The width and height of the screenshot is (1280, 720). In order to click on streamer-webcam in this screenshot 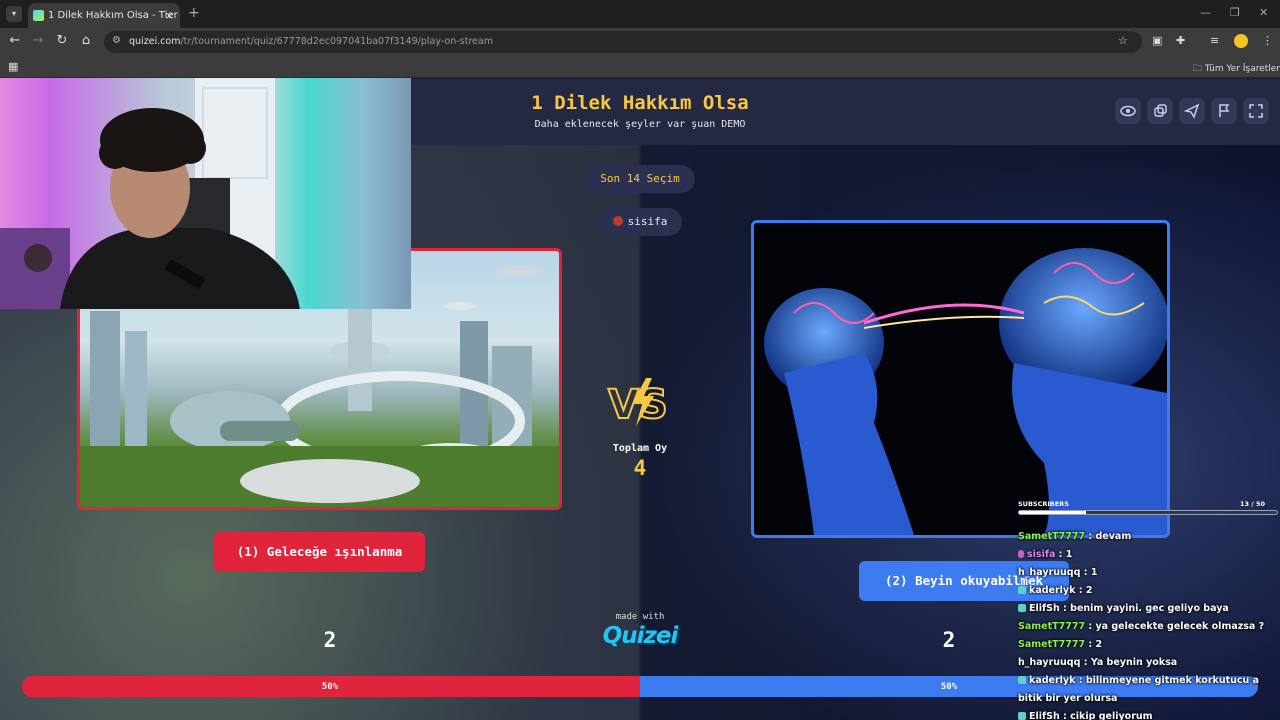, I will do `click(205, 193)`.